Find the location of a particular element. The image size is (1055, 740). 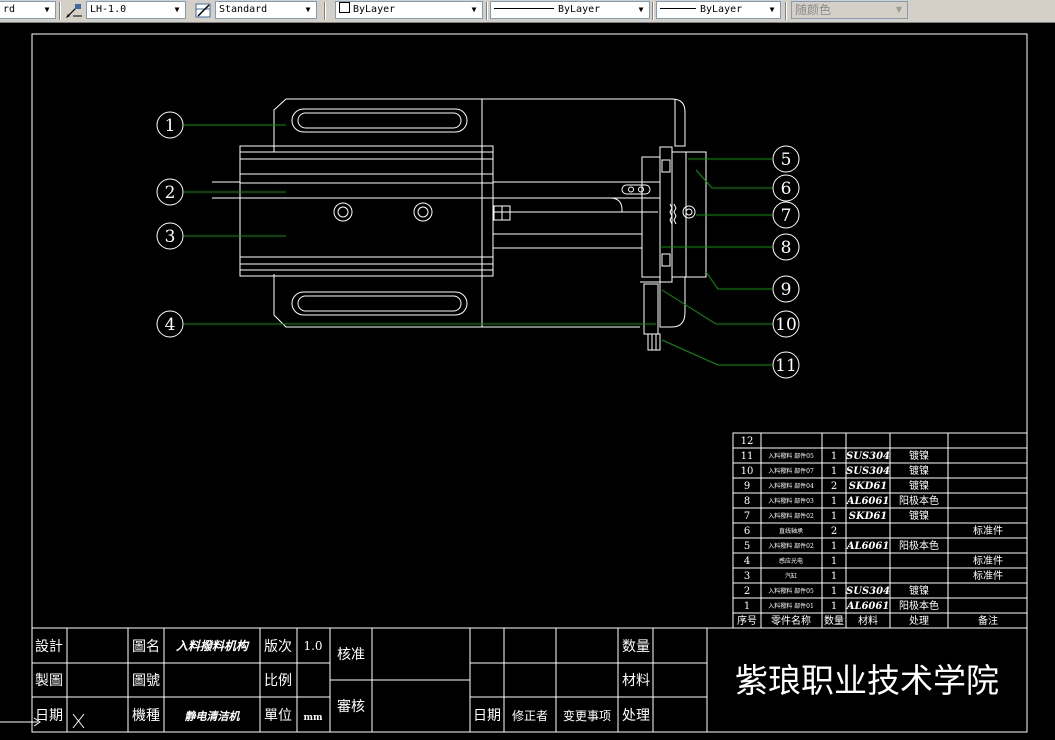

balloon-label: 8 is located at coordinates (786, 248).